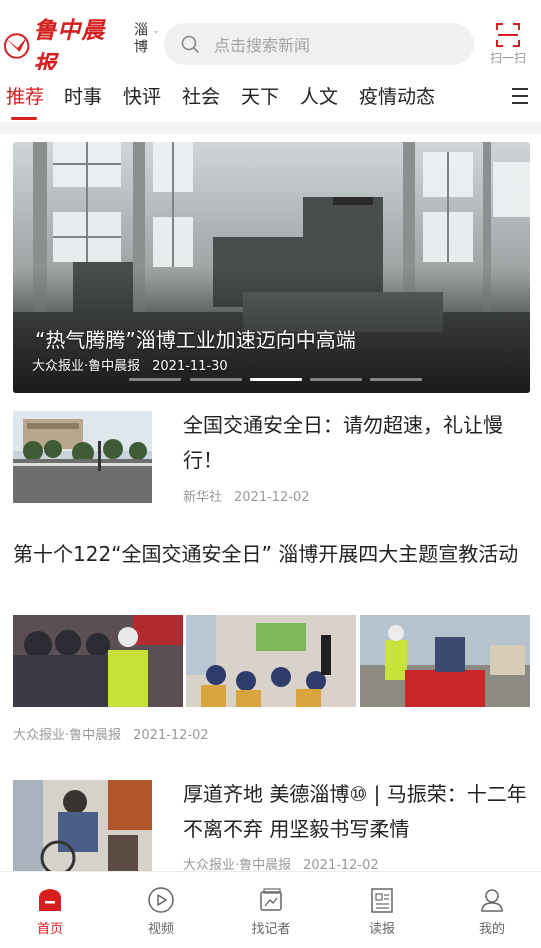 This screenshot has width=541, height=948. Describe the element at coordinates (49, 929) in the screenshot. I see `nav-home-label: 首页` at that location.